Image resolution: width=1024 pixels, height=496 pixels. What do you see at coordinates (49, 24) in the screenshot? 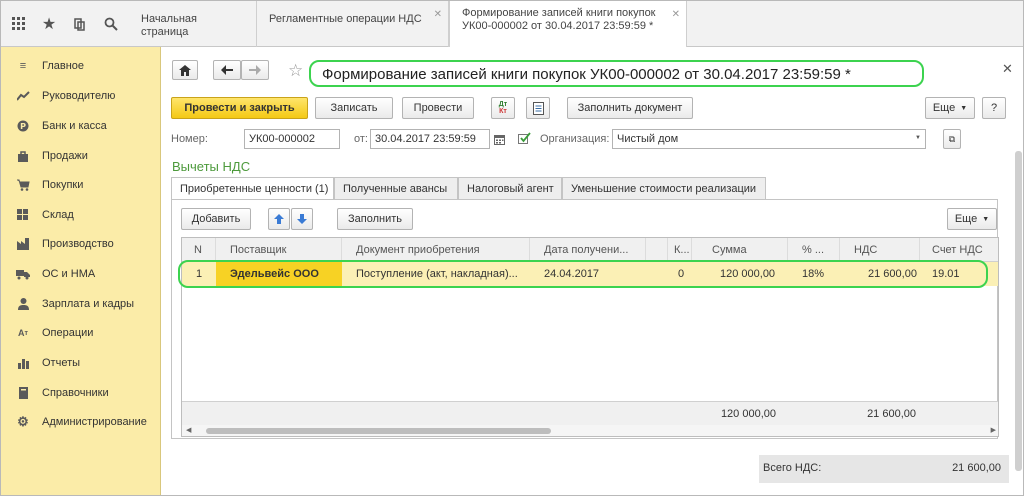
I see `star-icon: ★` at bounding box center [49, 24].